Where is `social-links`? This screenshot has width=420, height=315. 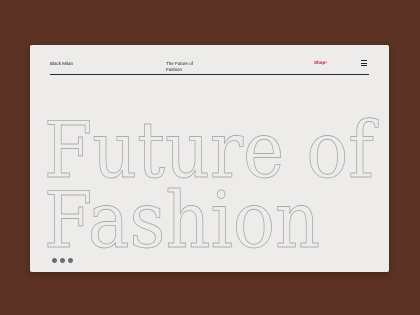 social-links is located at coordinates (62, 260).